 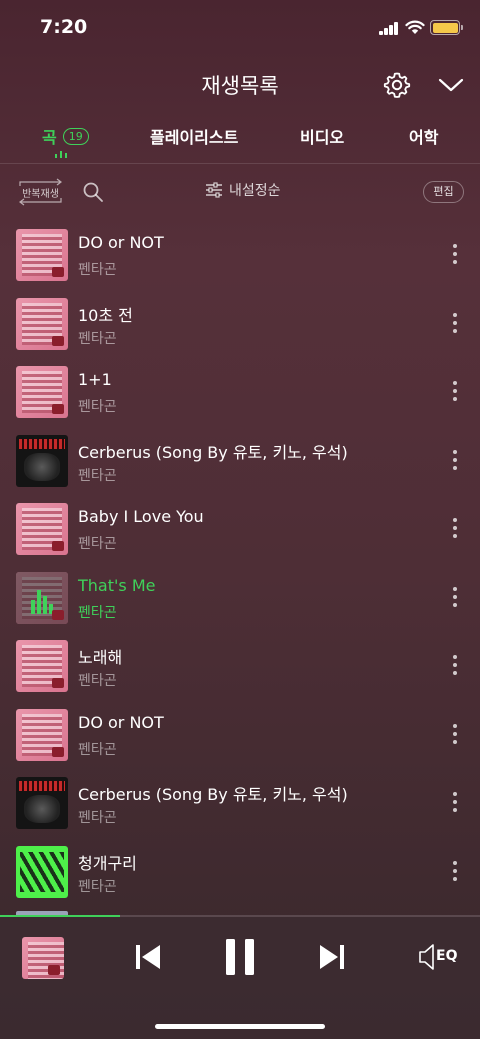 I want to click on gear-icon, so click(x=397, y=85).